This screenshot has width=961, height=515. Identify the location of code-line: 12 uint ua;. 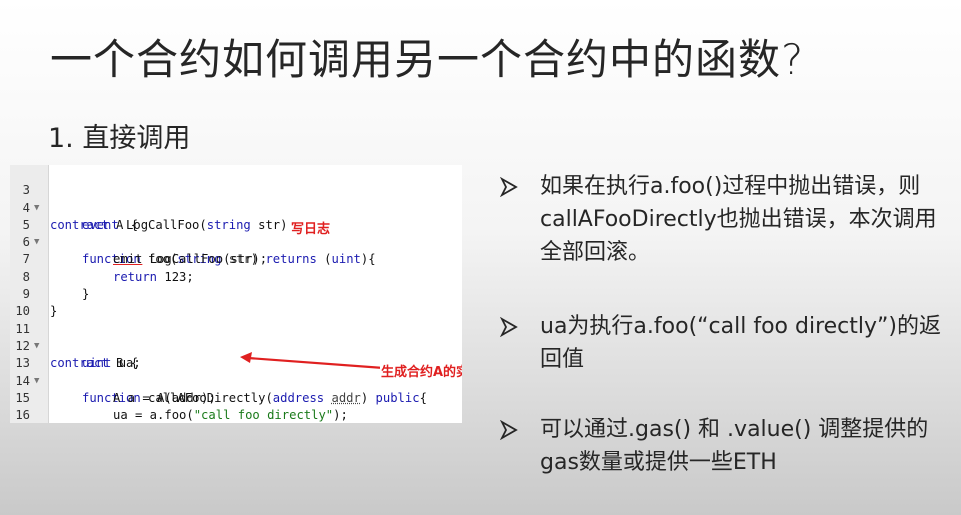
(75, 345).